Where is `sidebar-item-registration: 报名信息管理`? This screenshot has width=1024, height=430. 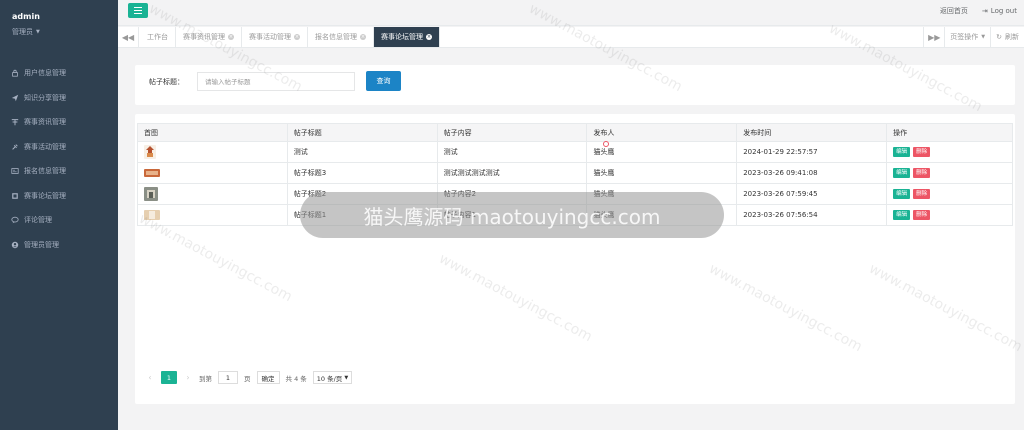
sidebar-item-registration: 报名信息管理 is located at coordinates (59, 171).